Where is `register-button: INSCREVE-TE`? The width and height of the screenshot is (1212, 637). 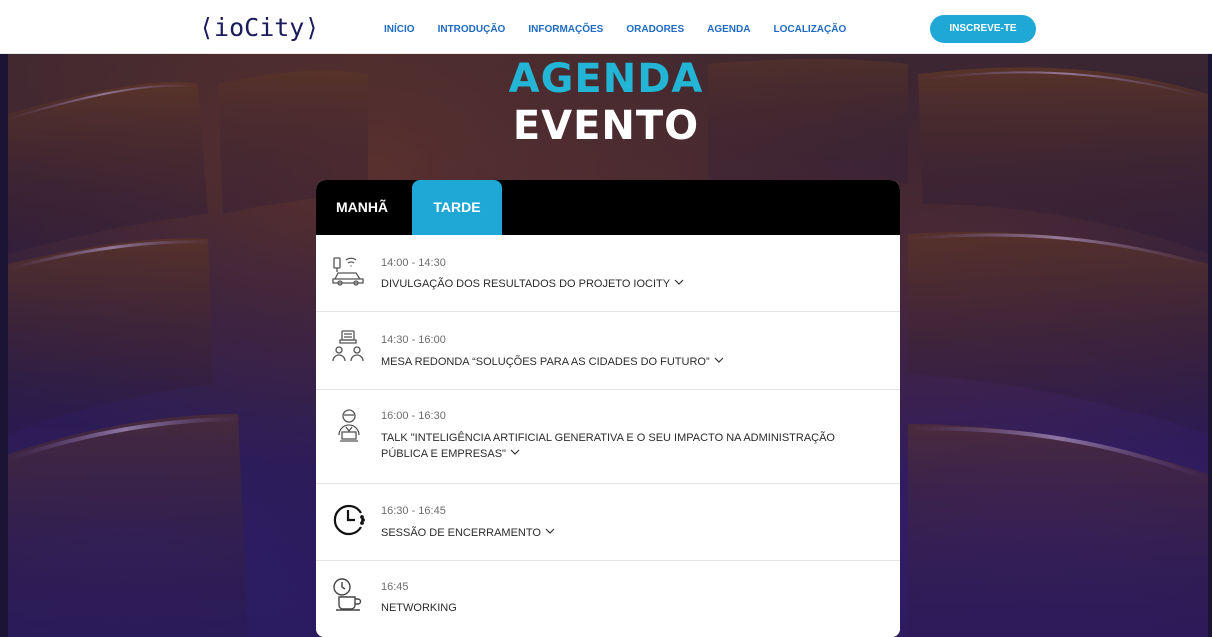 register-button: INSCREVE-TE is located at coordinates (983, 29).